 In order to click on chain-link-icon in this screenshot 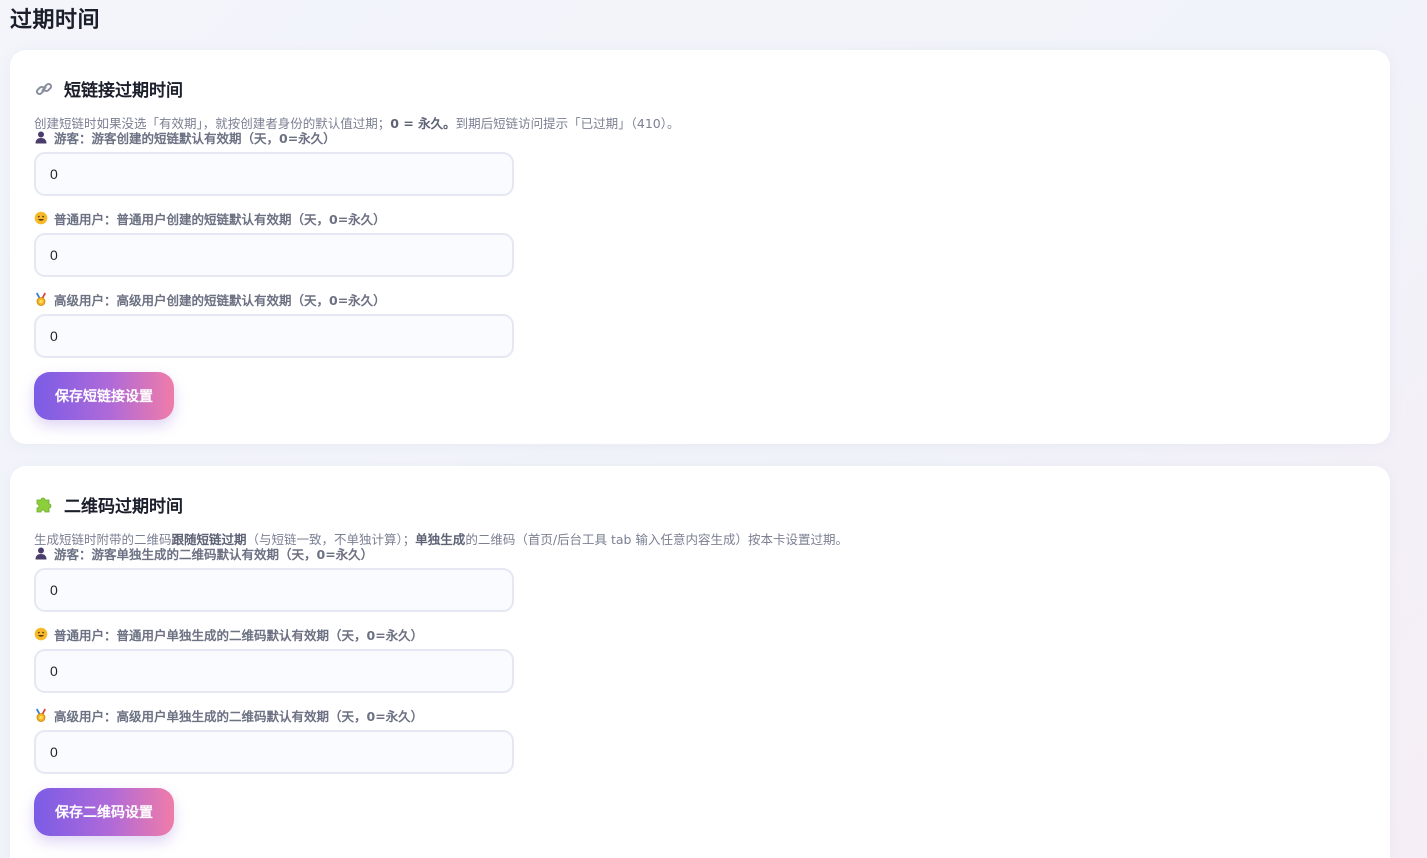, I will do `click(44, 88)`.